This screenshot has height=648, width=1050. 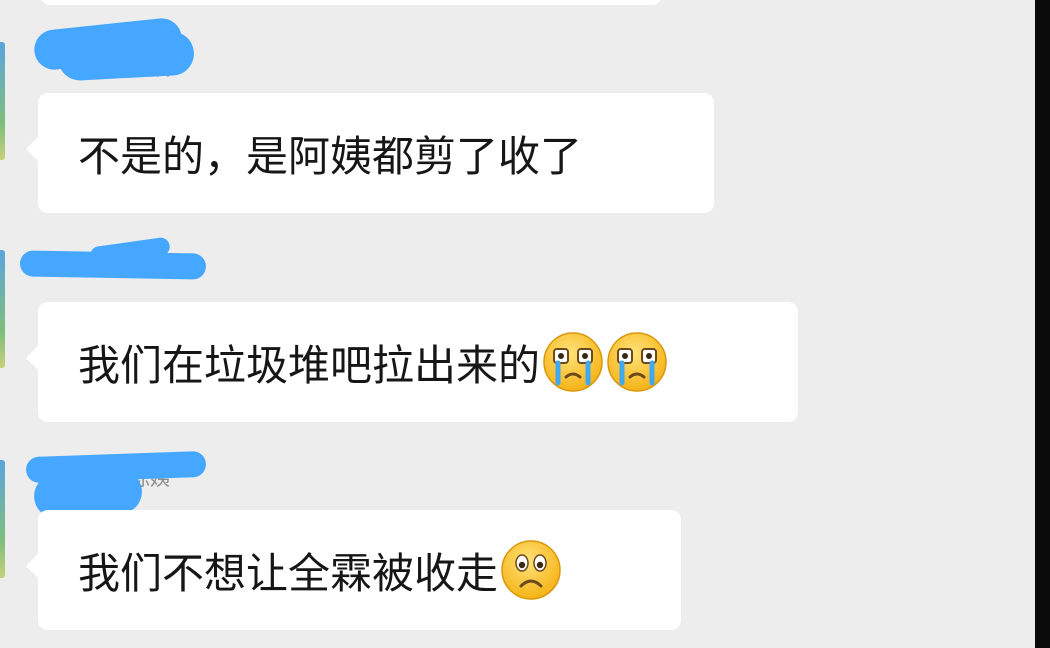 I want to click on frowning-face-icon, so click(x=531, y=570).